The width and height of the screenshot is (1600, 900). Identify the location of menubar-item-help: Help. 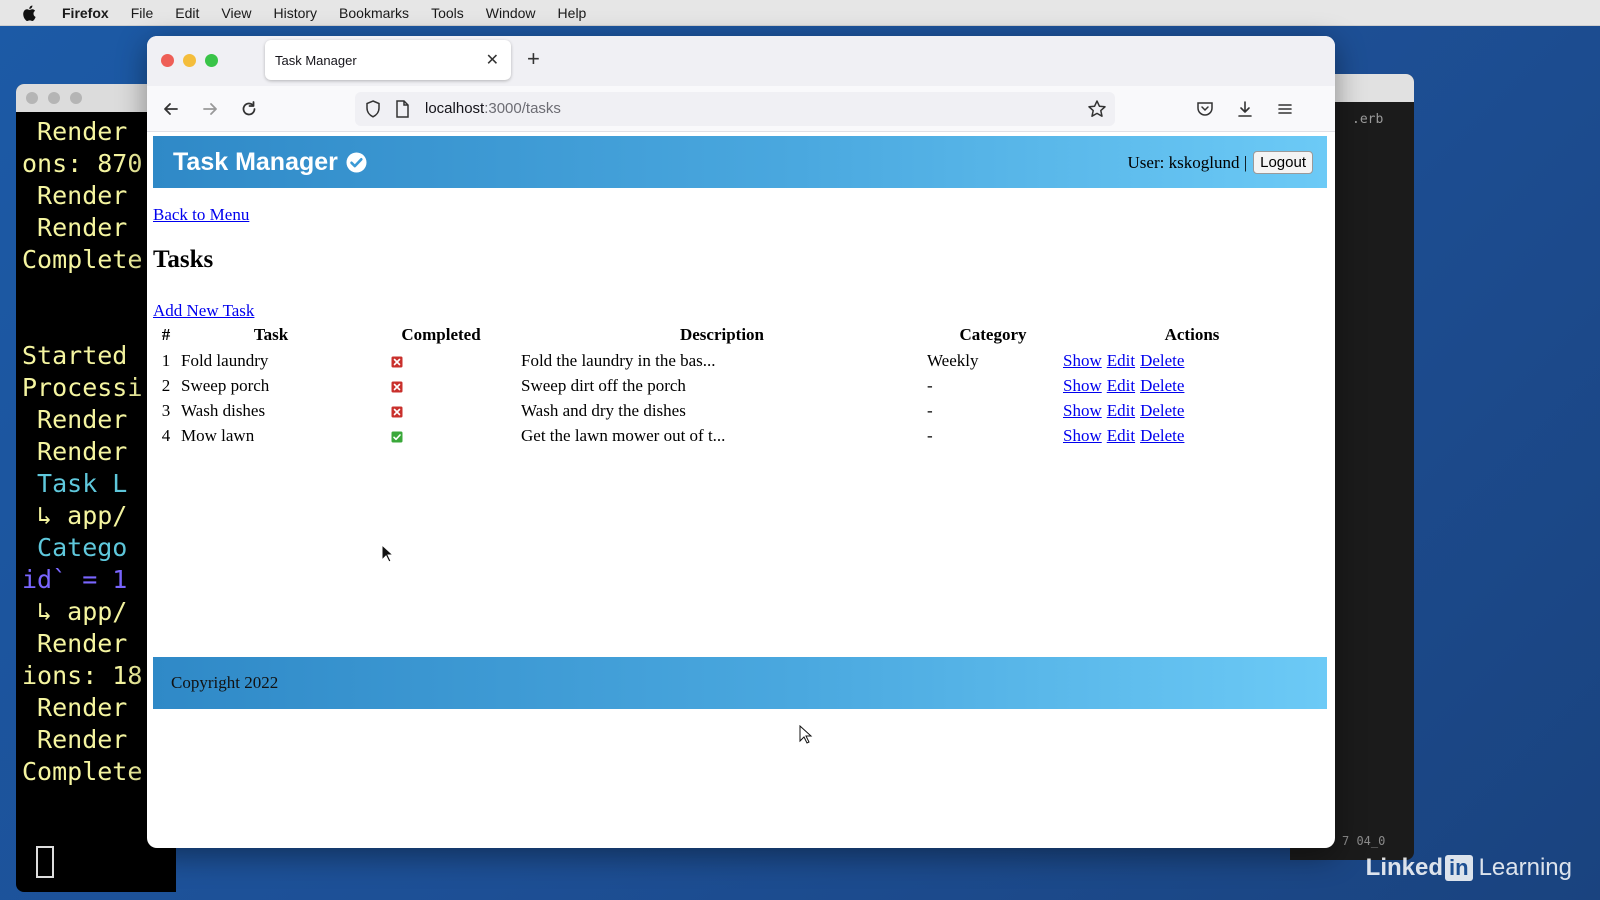
(572, 13).